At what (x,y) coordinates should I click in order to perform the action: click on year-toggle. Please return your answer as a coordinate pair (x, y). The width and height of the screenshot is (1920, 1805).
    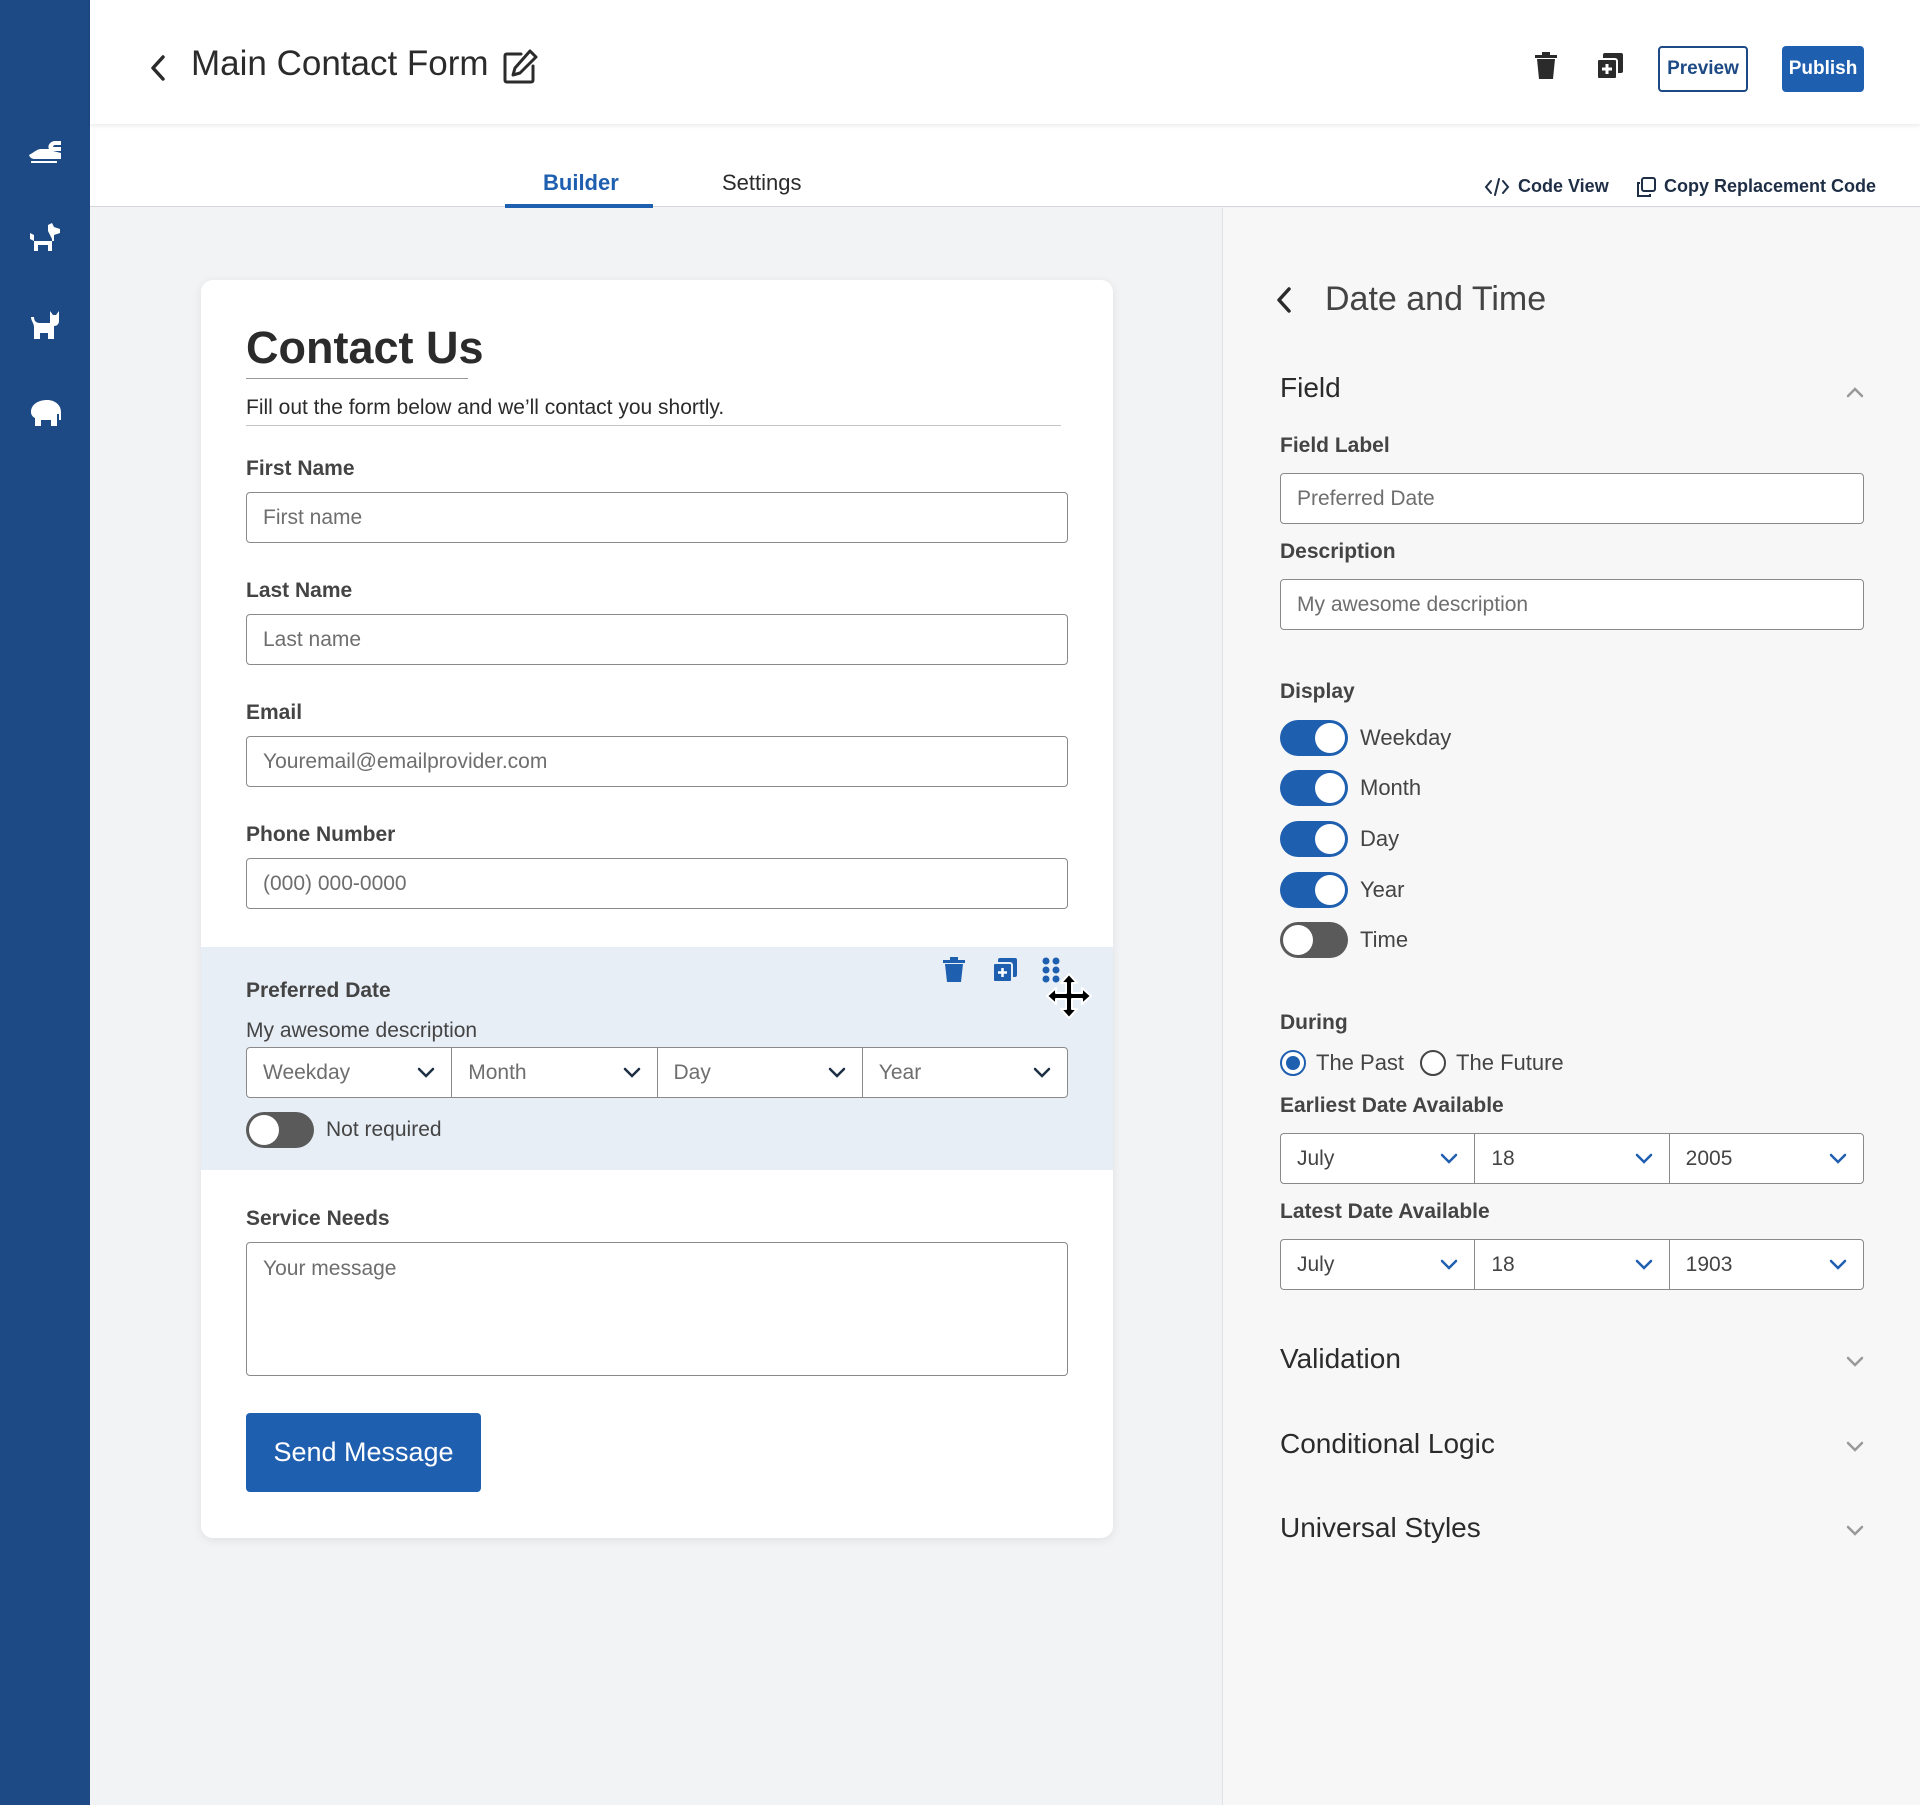
    Looking at the image, I should click on (1314, 890).